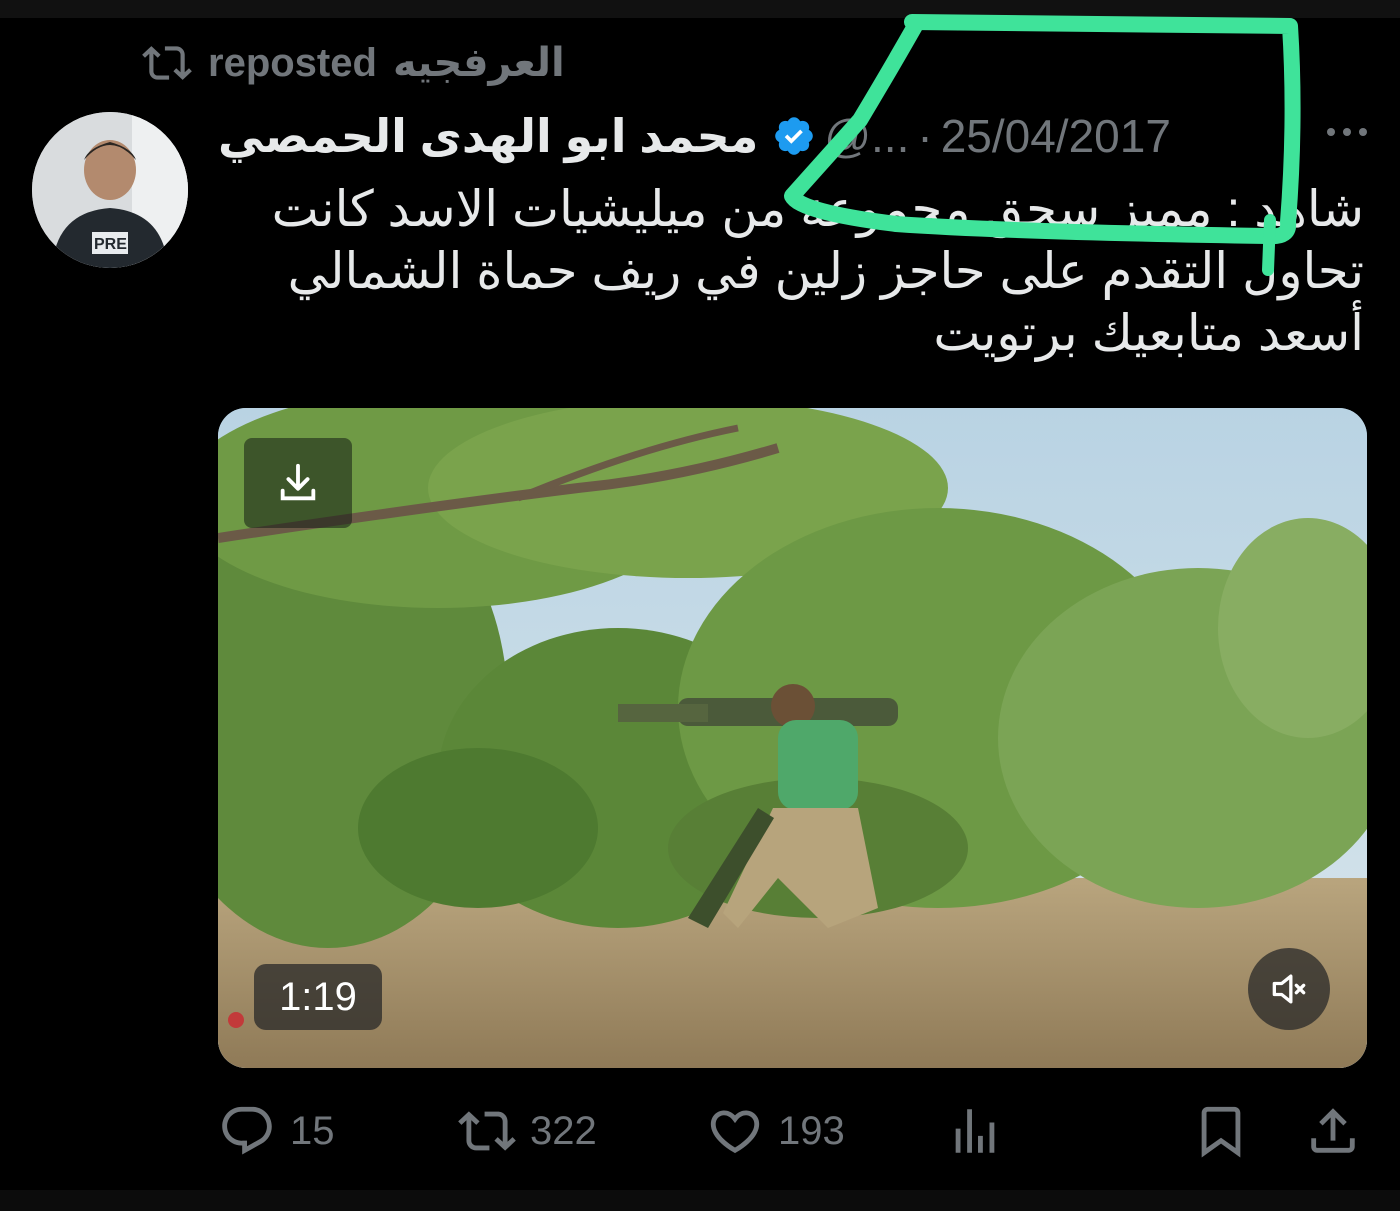 Image resolution: width=1400 pixels, height=1211 pixels. What do you see at coordinates (775, 1131) in the screenshot?
I see `like-button: 193` at bounding box center [775, 1131].